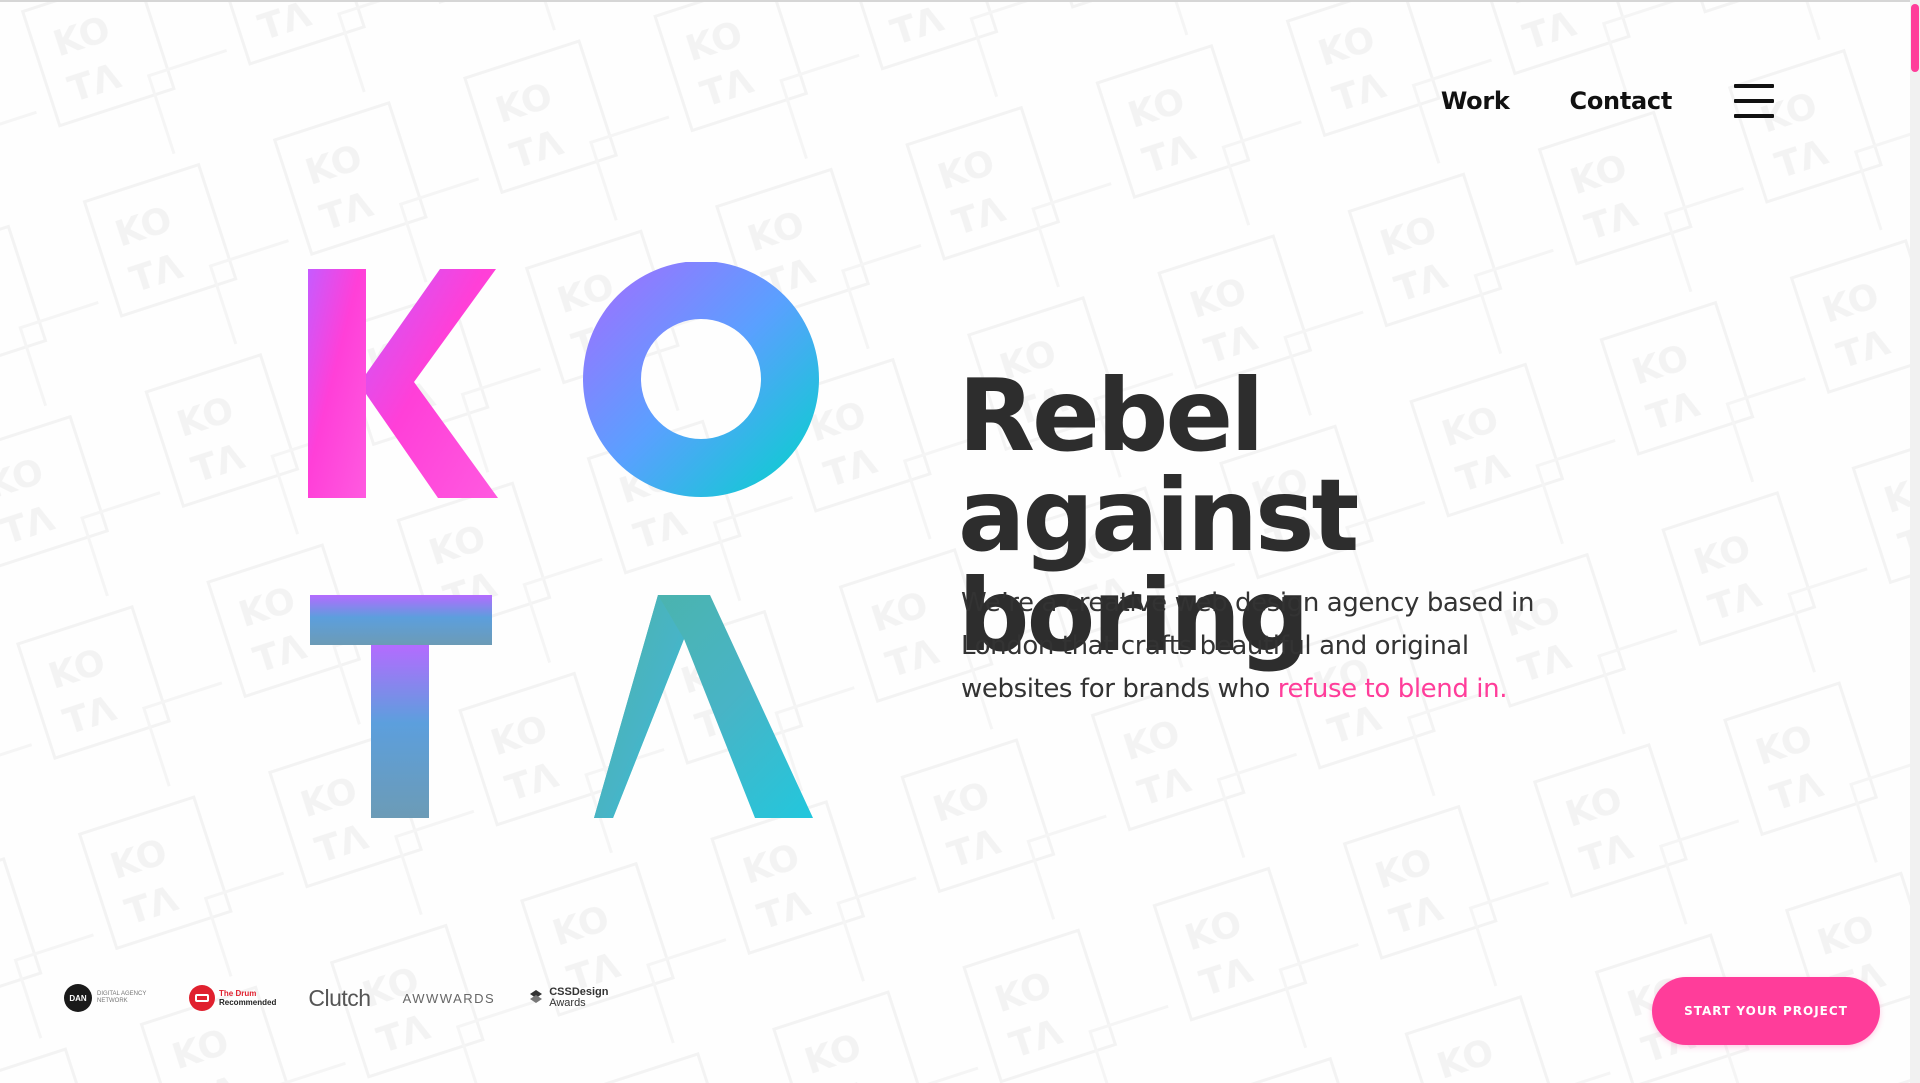 The width and height of the screenshot is (1920, 1083). Describe the element at coordinates (238, 993) in the screenshot. I see `the-drum-title: The Drum` at that location.